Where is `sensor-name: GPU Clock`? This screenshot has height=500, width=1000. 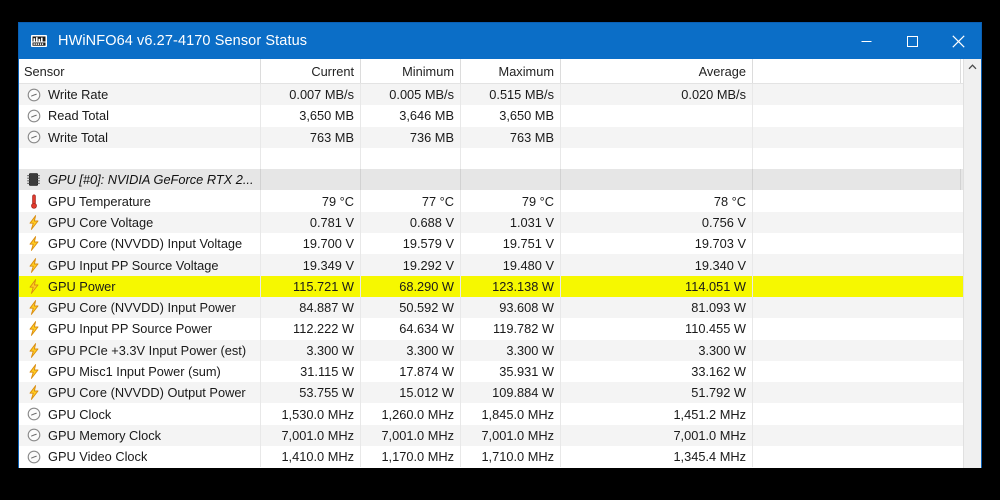 sensor-name: GPU Clock is located at coordinates (80, 414).